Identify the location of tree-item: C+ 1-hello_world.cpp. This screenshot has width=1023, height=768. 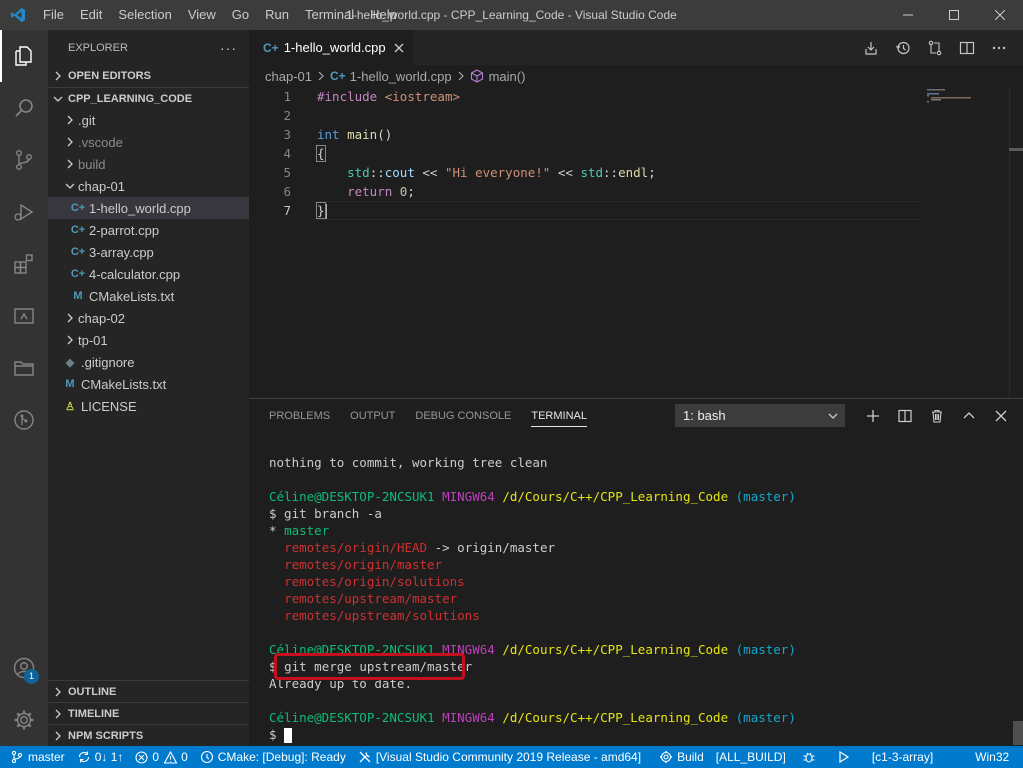
(148, 208).